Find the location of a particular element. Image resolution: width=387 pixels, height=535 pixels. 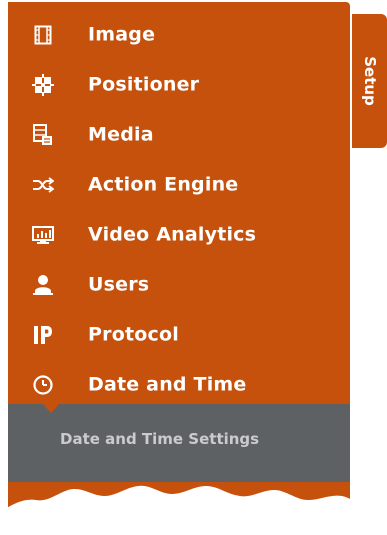

menu-item-protocol: Protocol is located at coordinates (179, 335).